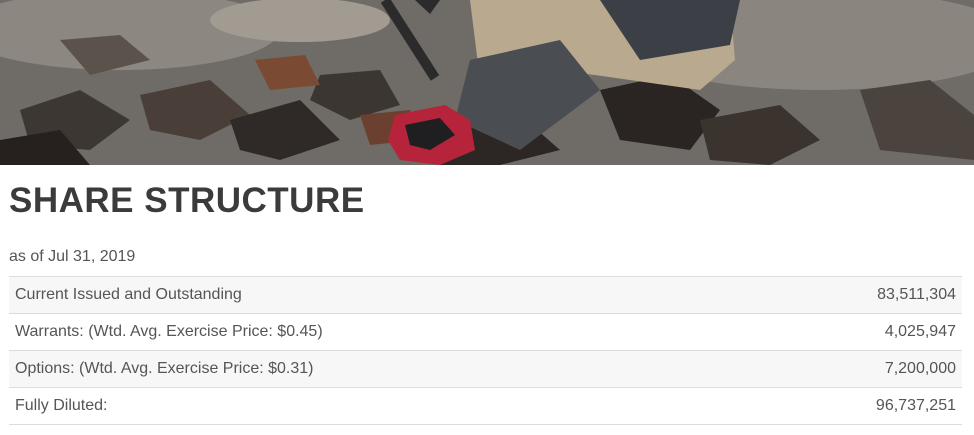  I want to click on row-value: 4,025,947, so click(920, 331).